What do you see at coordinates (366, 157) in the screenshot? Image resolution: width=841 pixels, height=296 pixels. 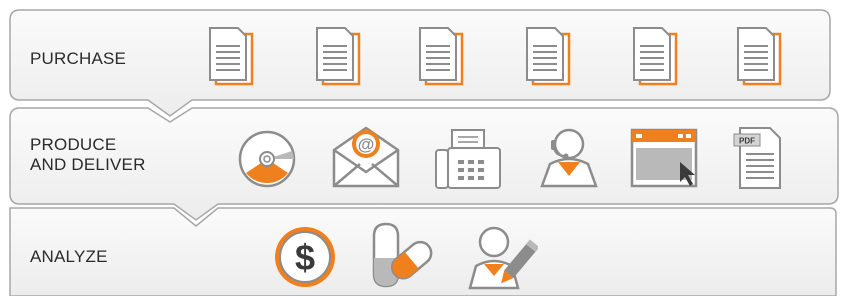 I see `email-envelope-icon: @` at bounding box center [366, 157].